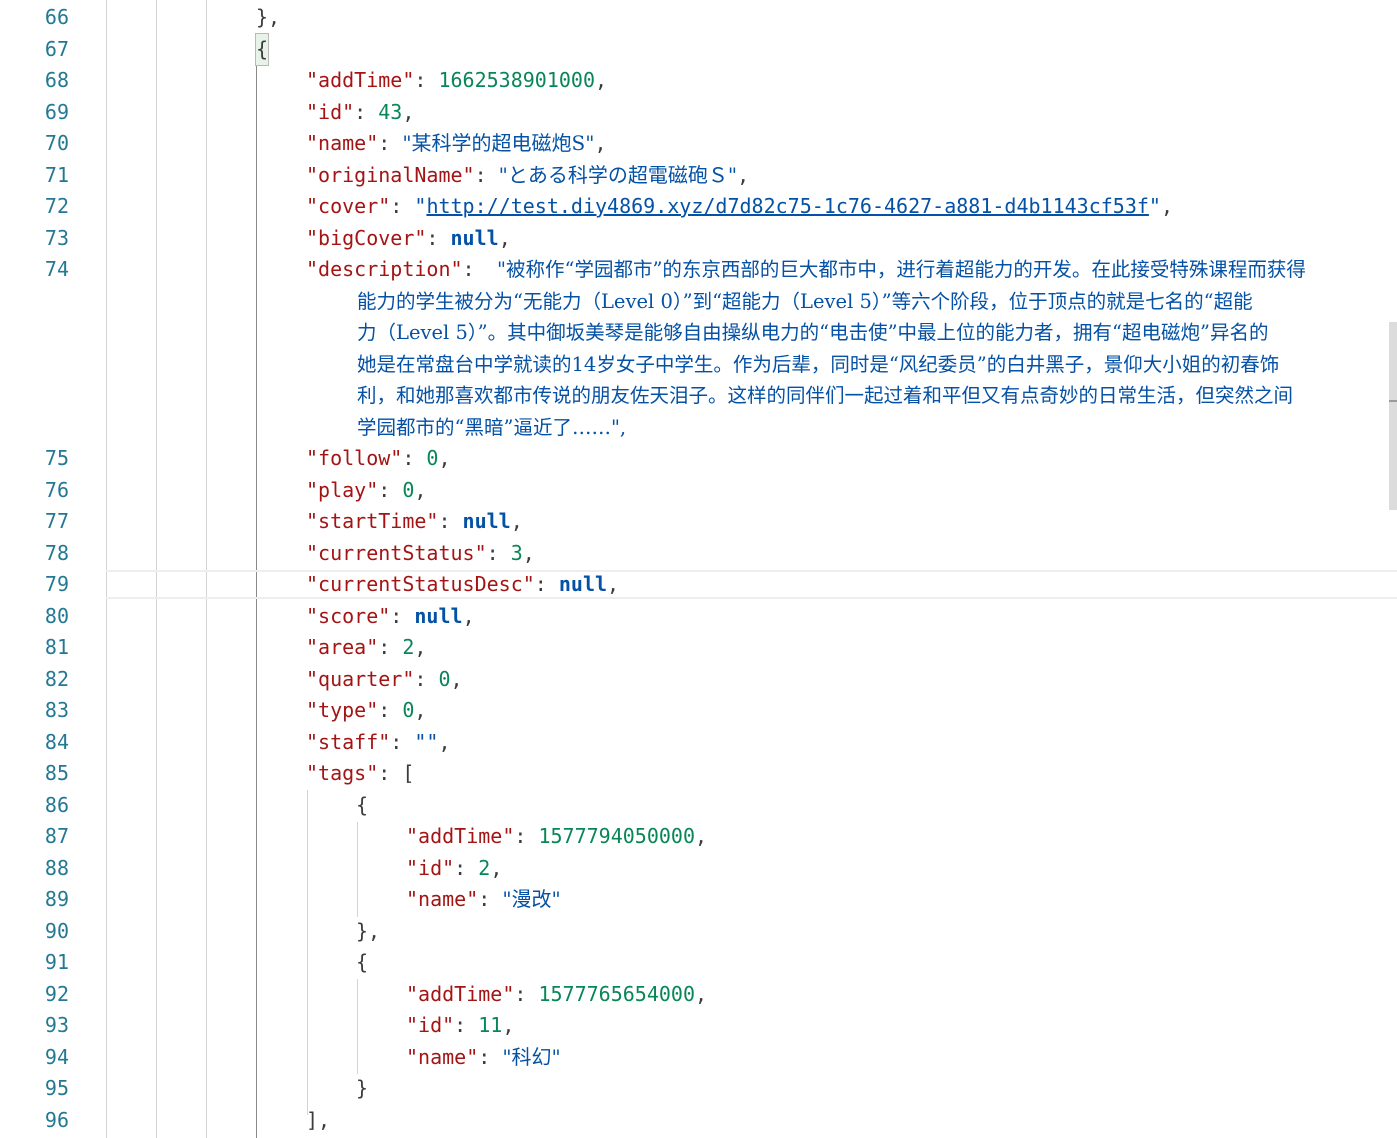 Image resolution: width=1397 pixels, height=1138 pixels. What do you see at coordinates (420, 554) in the screenshot?
I see `code-line: "currentStatus": 3,` at bounding box center [420, 554].